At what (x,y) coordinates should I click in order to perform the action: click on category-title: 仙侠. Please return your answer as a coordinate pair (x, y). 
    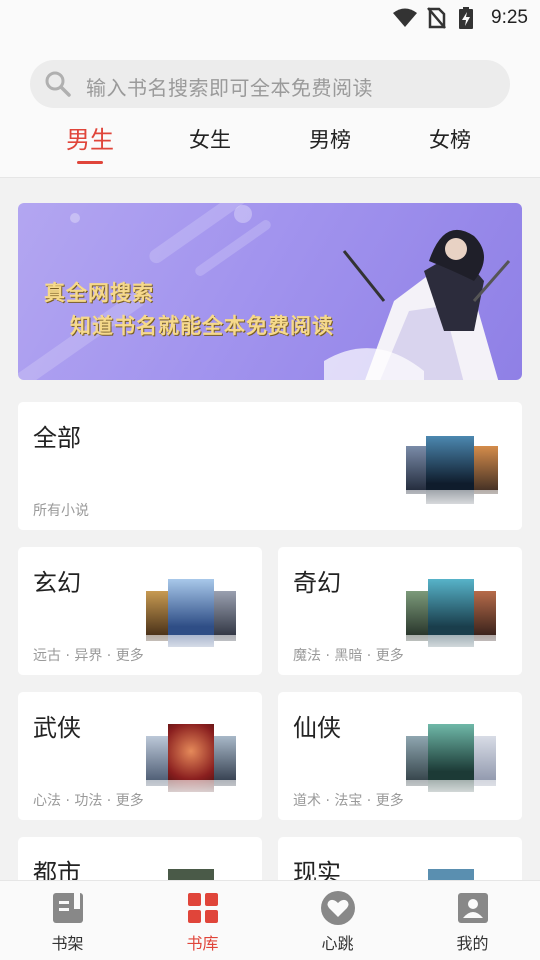
    Looking at the image, I should click on (317, 728).